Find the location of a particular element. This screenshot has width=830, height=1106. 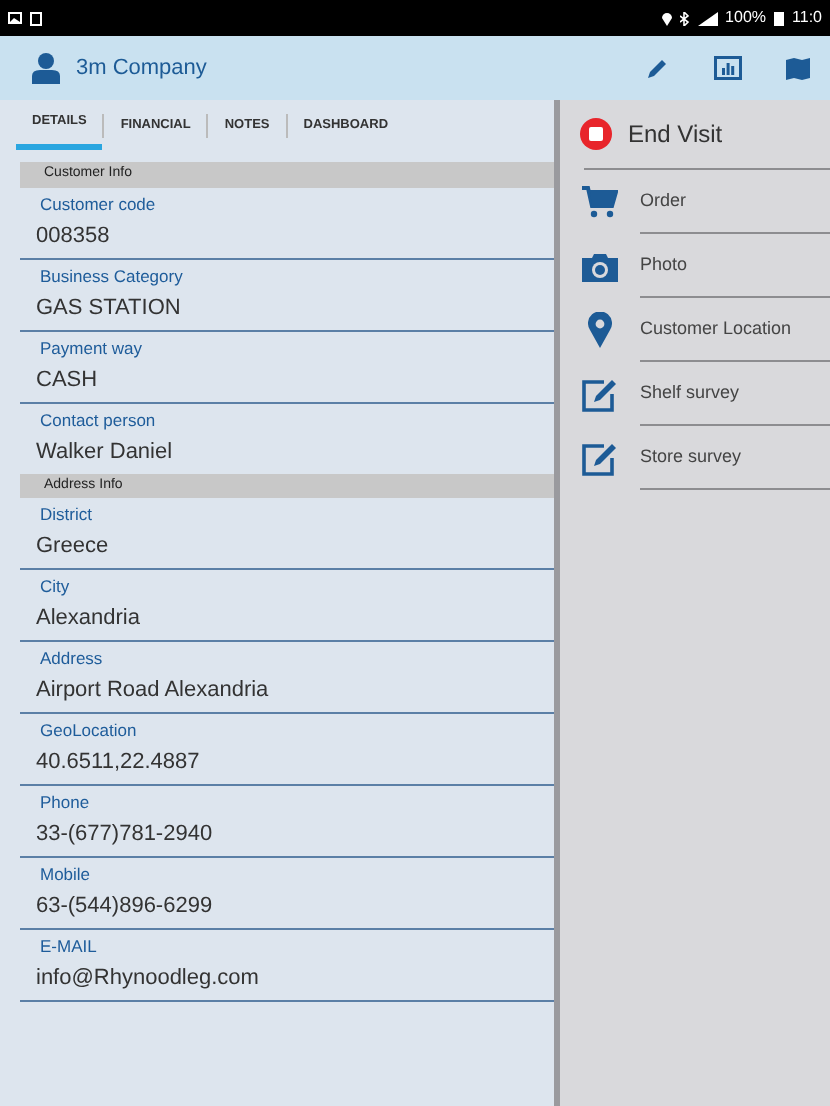

battery-percent: 100% is located at coordinates (746, 18).